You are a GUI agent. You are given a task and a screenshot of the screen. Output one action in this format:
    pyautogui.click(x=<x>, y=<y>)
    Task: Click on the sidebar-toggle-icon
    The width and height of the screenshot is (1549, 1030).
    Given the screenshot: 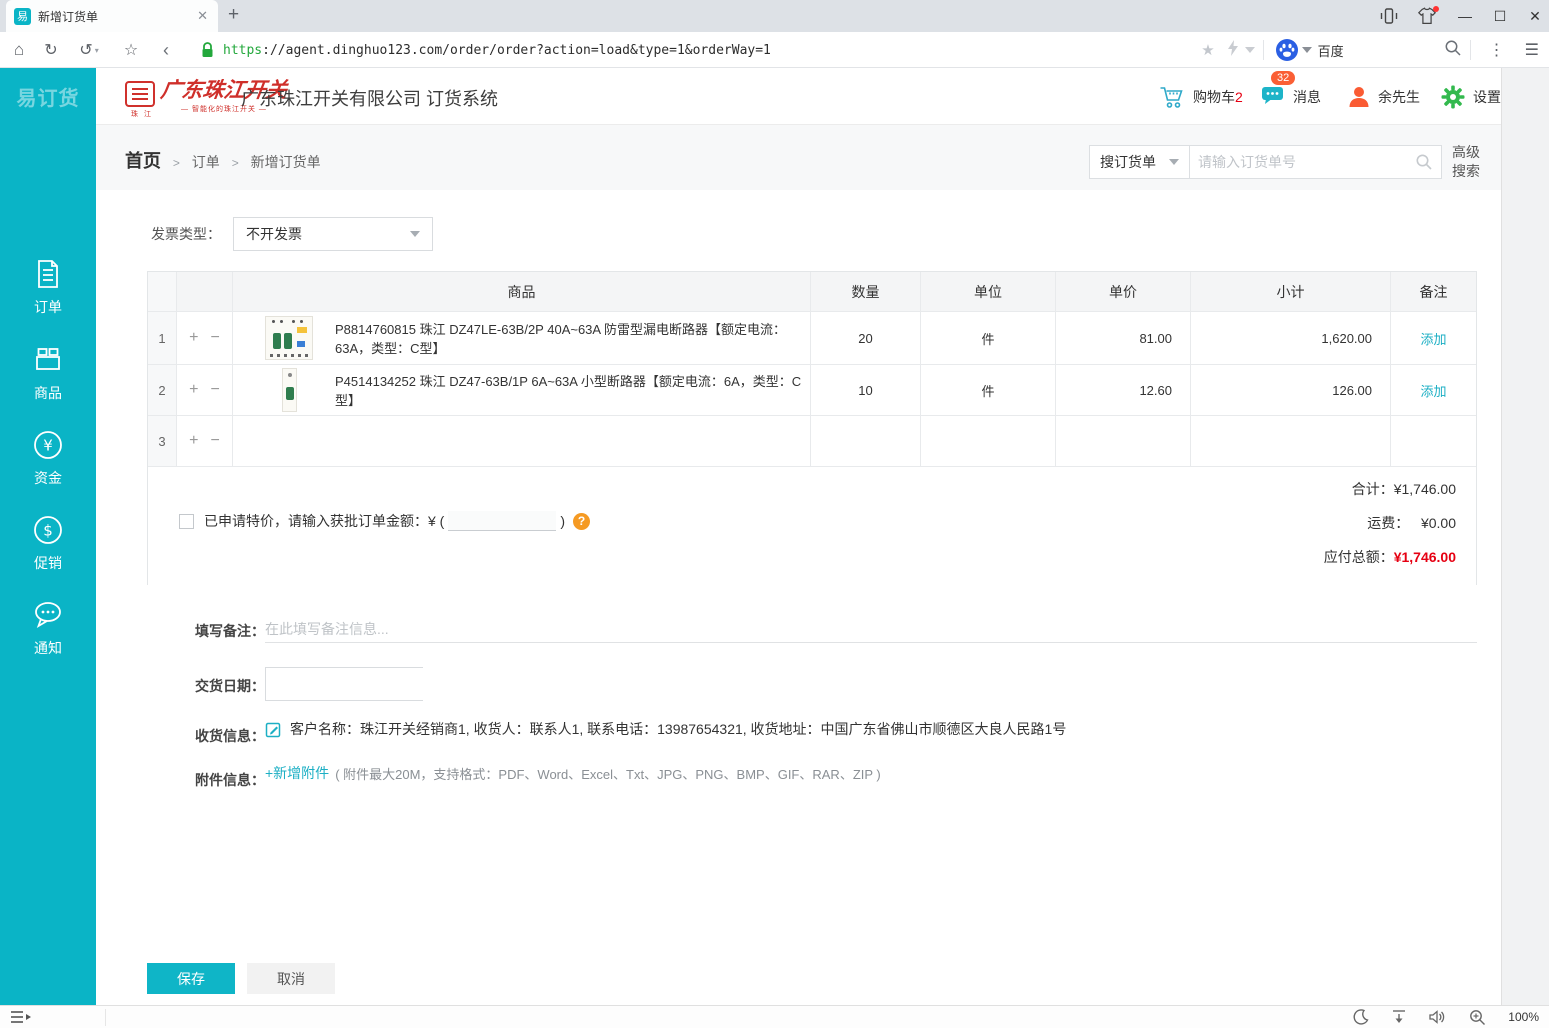 What is the action you would take?
    pyautogui.click(x=21, y=1019)
    